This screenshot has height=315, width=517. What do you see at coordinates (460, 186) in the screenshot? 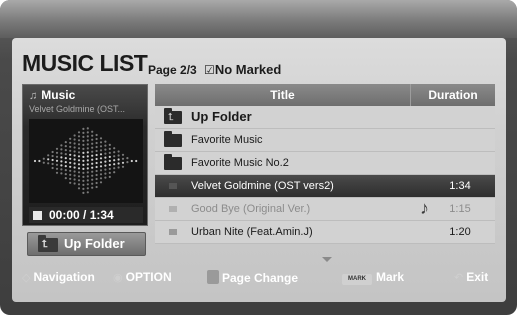
I see `list-item-duration: 1:34` at bounding box center [460, 186].